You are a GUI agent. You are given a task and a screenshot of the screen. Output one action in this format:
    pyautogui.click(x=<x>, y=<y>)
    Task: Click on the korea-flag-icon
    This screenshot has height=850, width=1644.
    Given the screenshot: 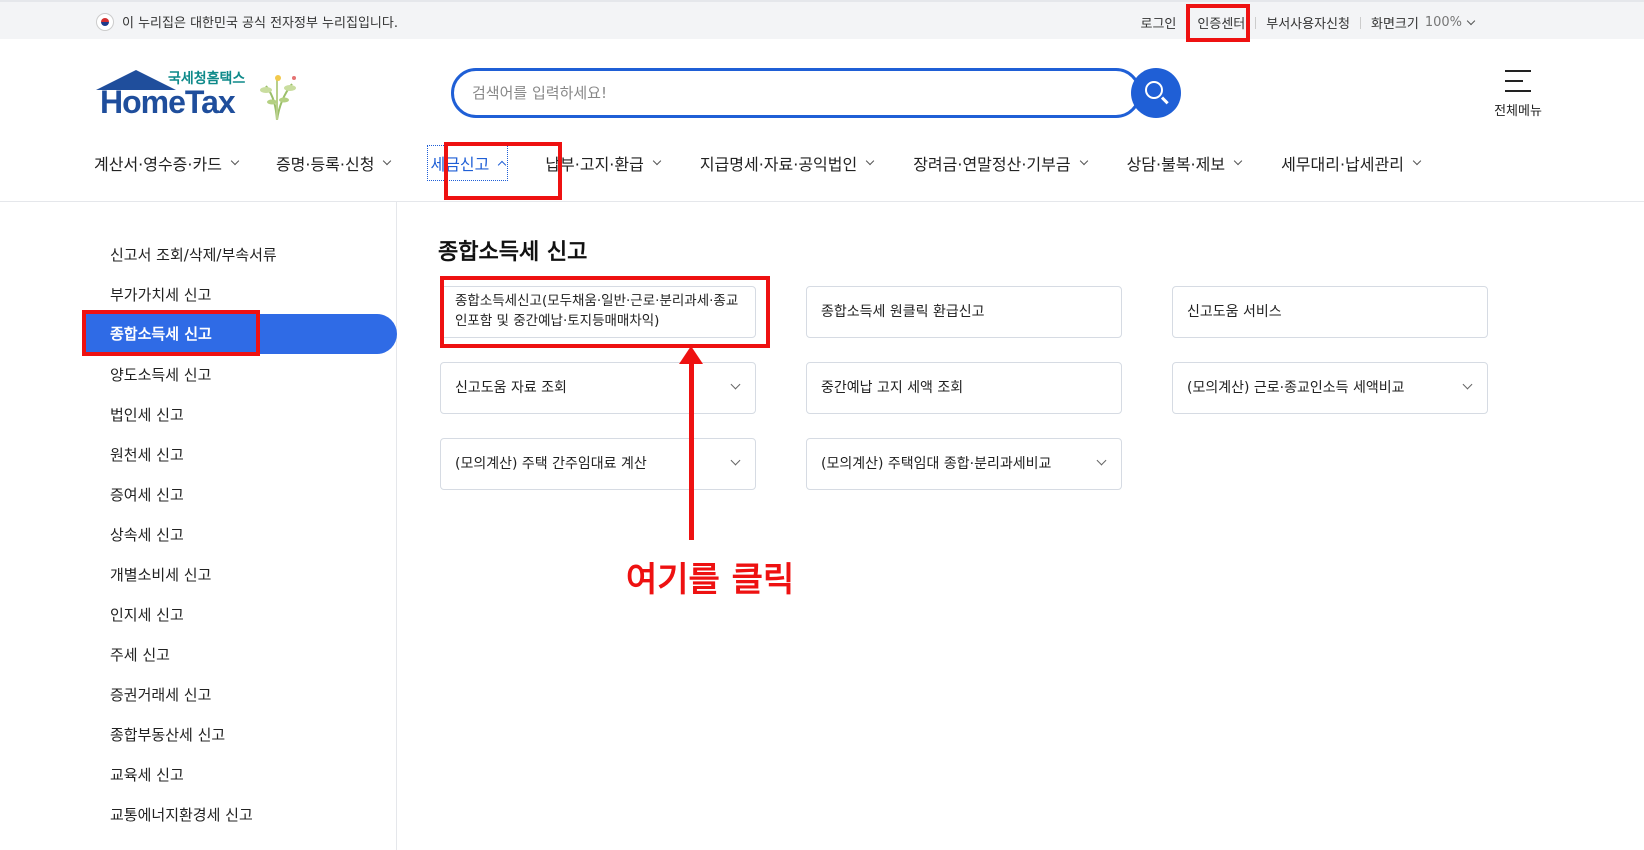 What is the action you would take?
    pyautogui.click(x=105, y=21)
    